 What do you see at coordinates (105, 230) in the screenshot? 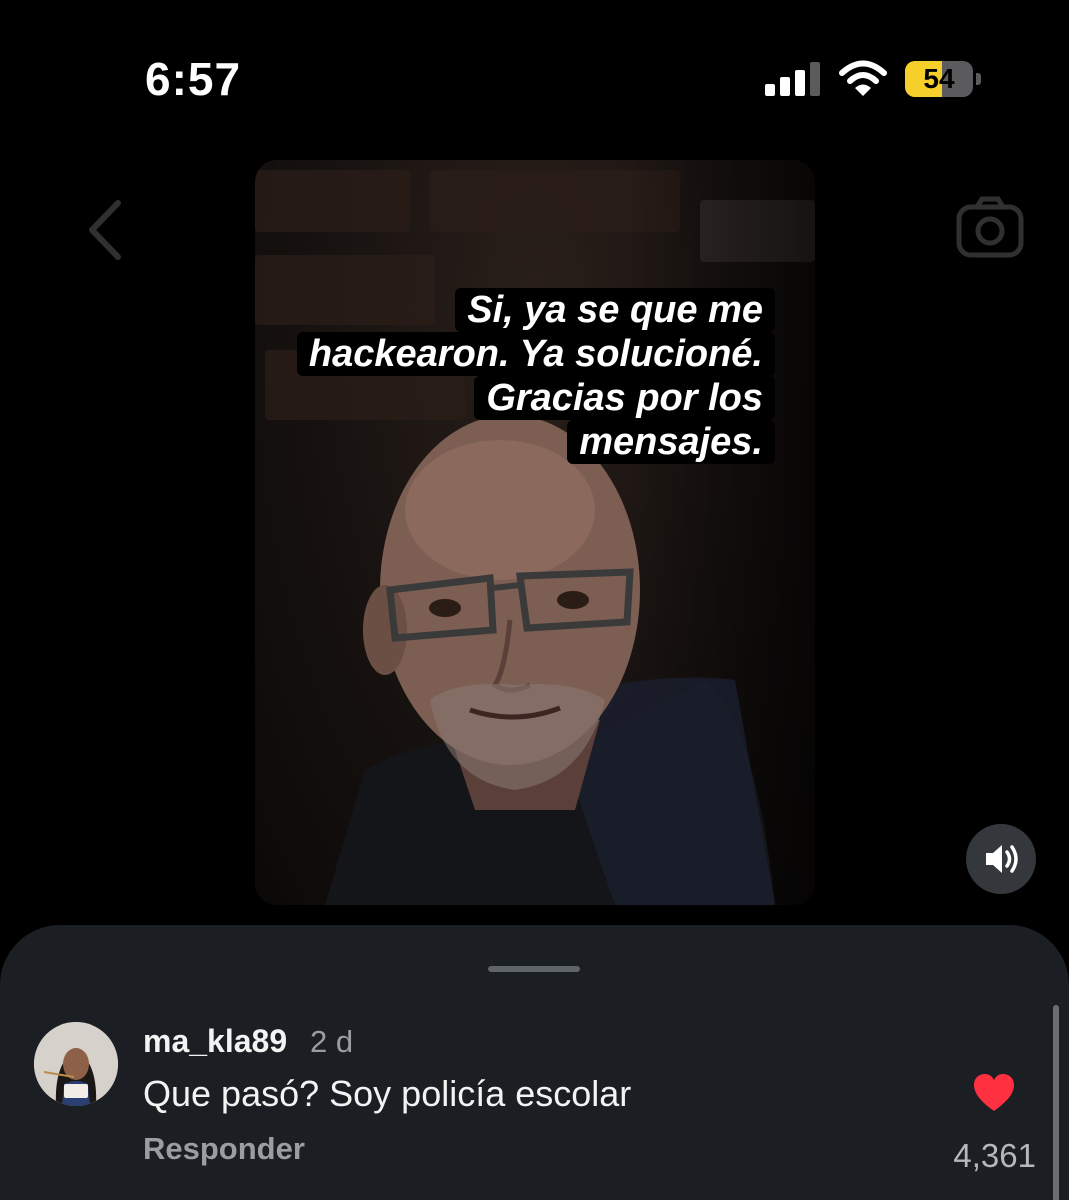
I see `back-icon` at bounding box center [105, 230].